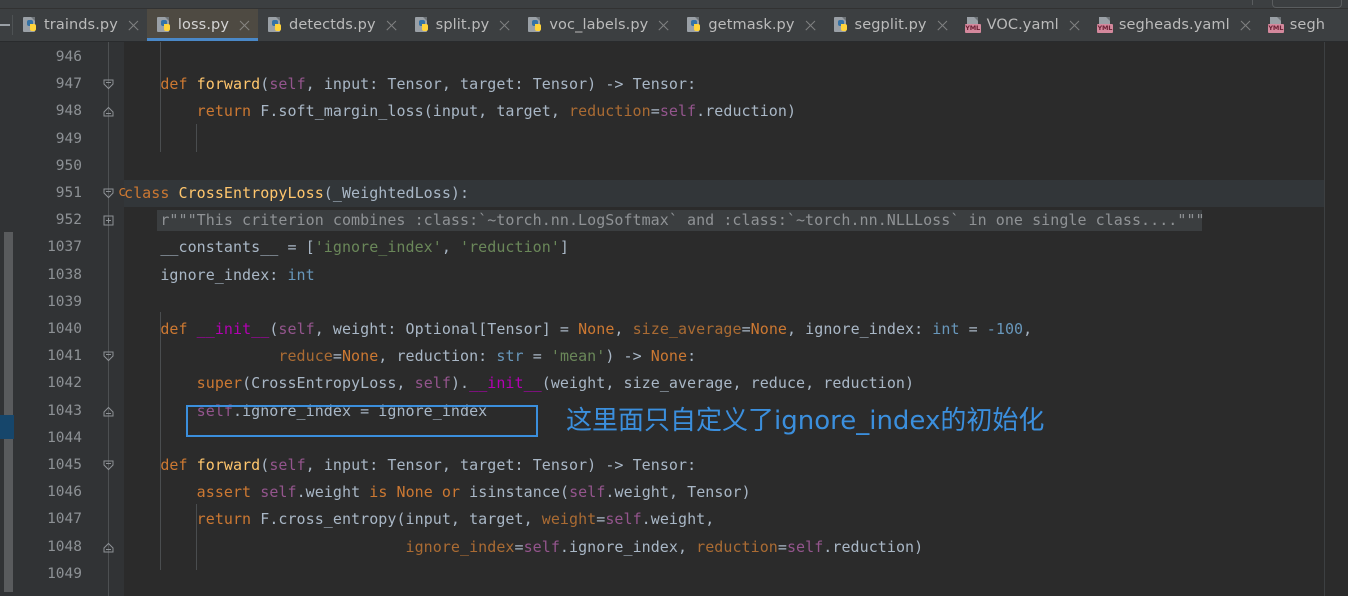  I want to click on tab-label: trainds.py, so click(81, 25).